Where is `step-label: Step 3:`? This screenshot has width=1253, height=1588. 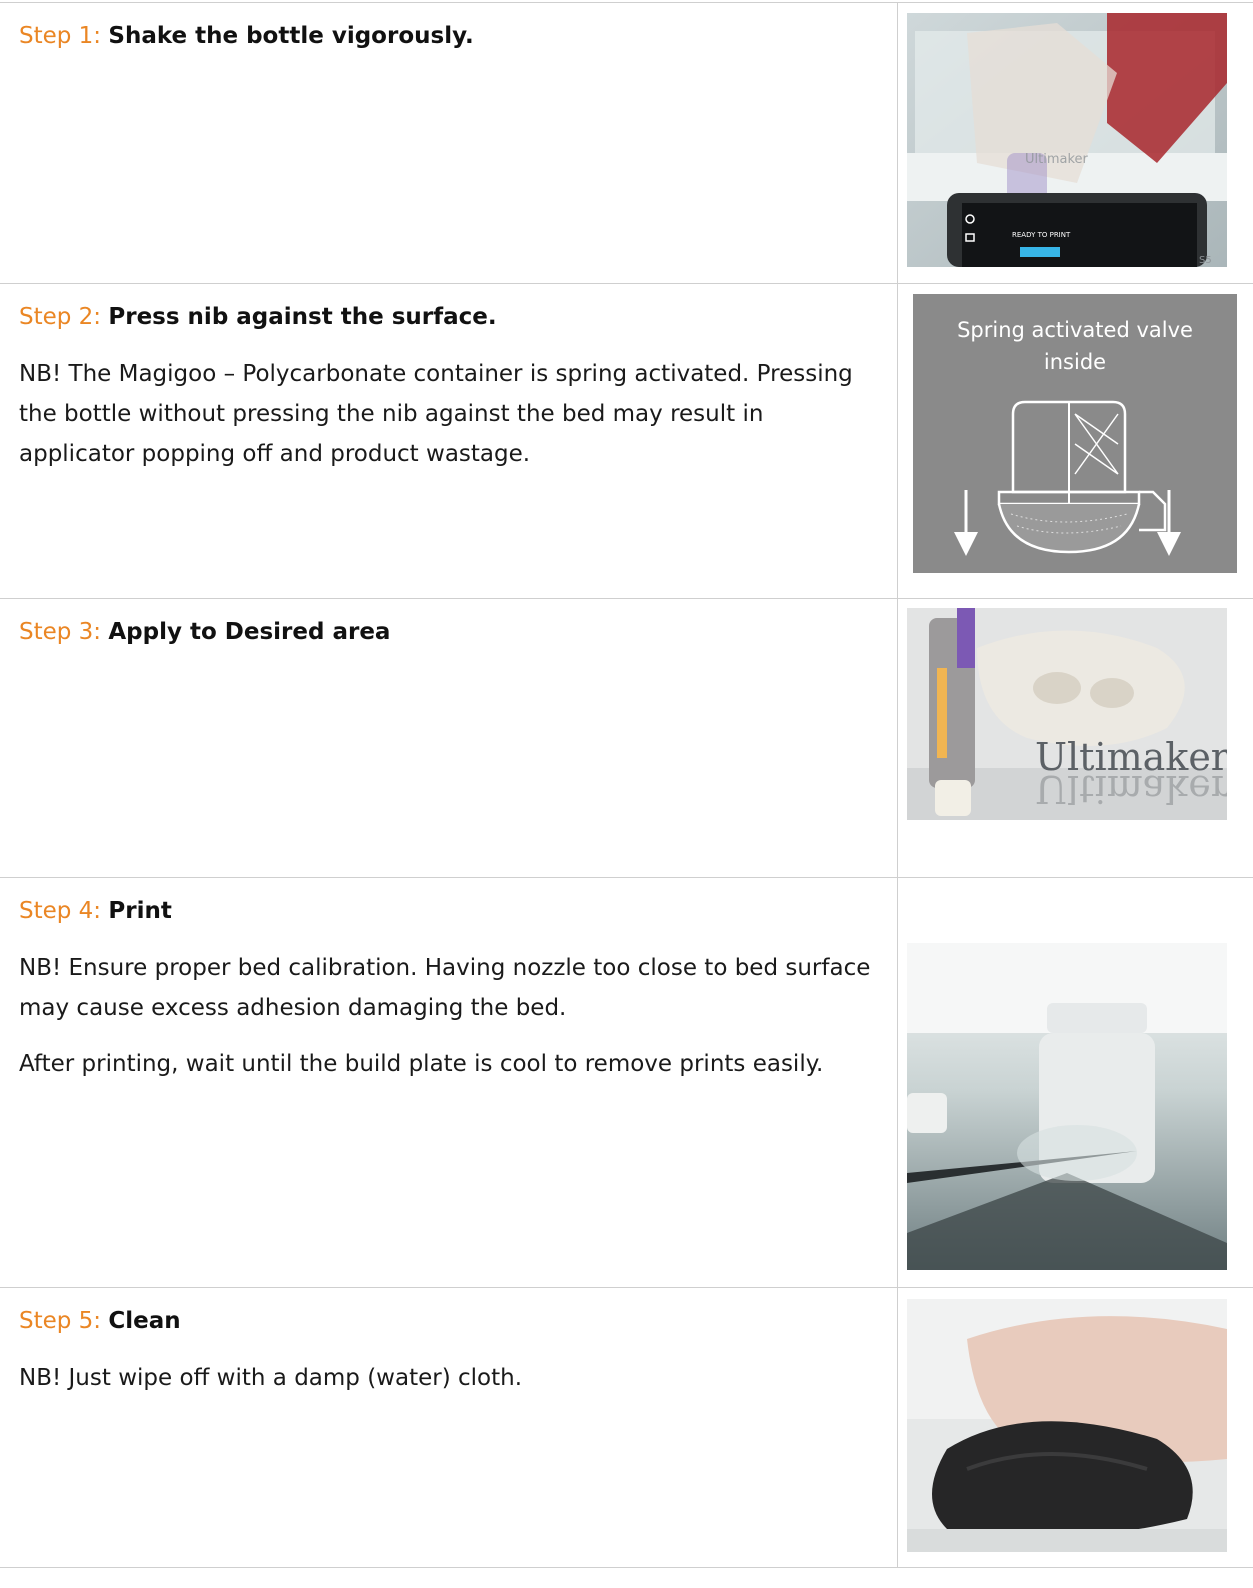 step-label: Step 3: is located at coordinates (60, 632).